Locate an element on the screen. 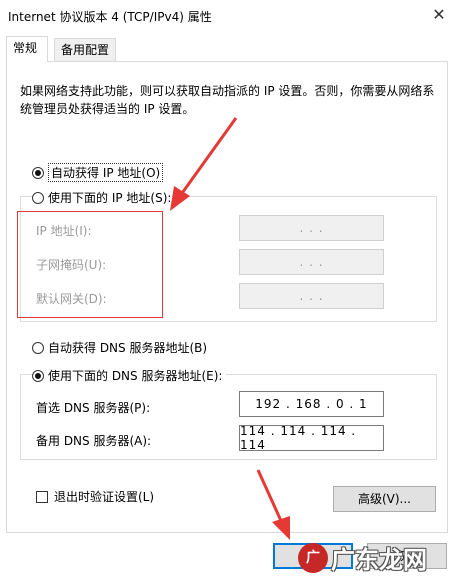 Image resolution: width=458 pixels, height=588 pixels. watermark-logo-icon: 广 is located at coordinates (313, 557).